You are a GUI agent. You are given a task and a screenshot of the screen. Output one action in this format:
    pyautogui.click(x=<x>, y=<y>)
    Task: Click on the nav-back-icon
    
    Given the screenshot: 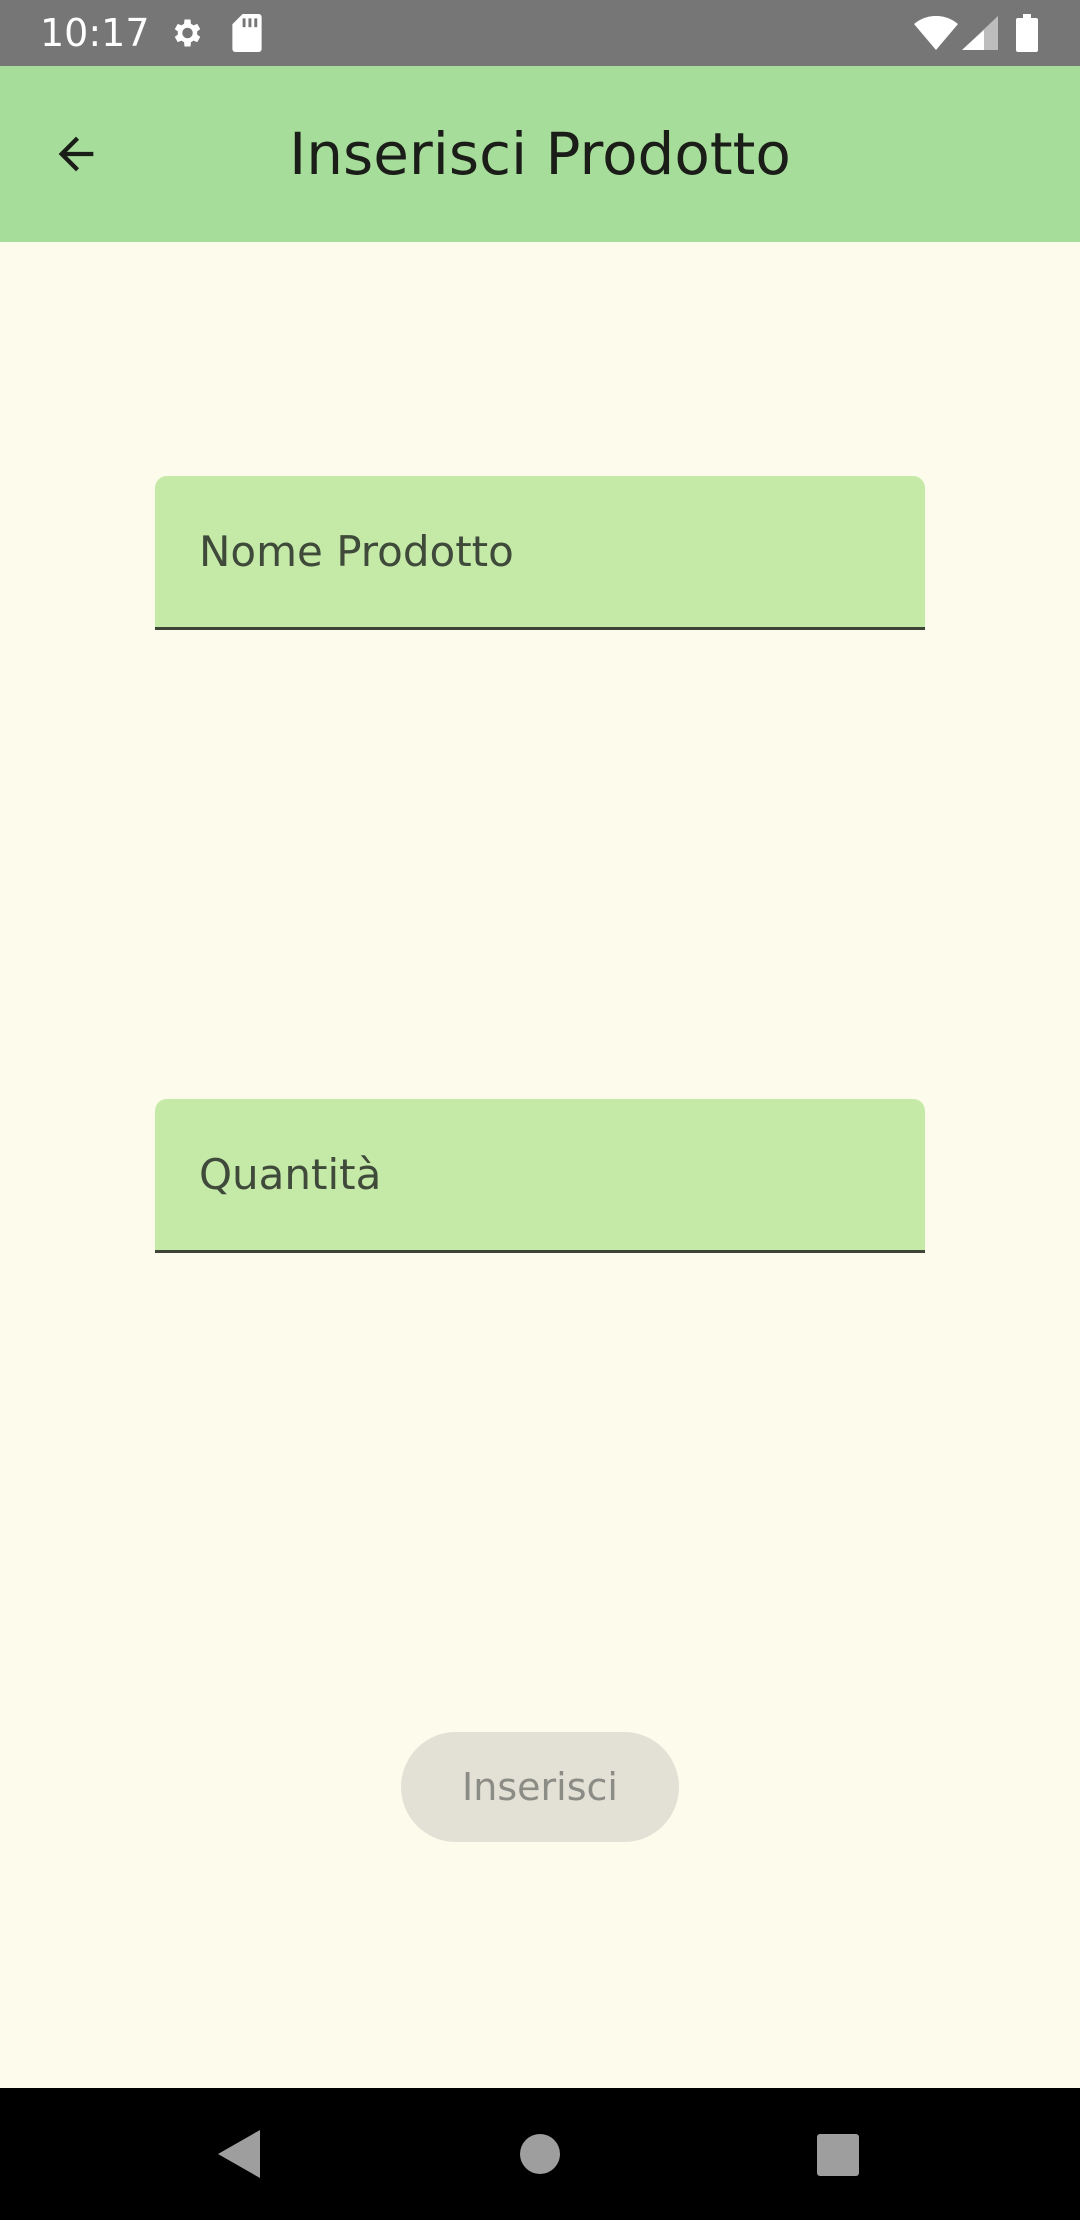 What is the action you would take?
    pyautogui.click(x=239, y=2154)
    